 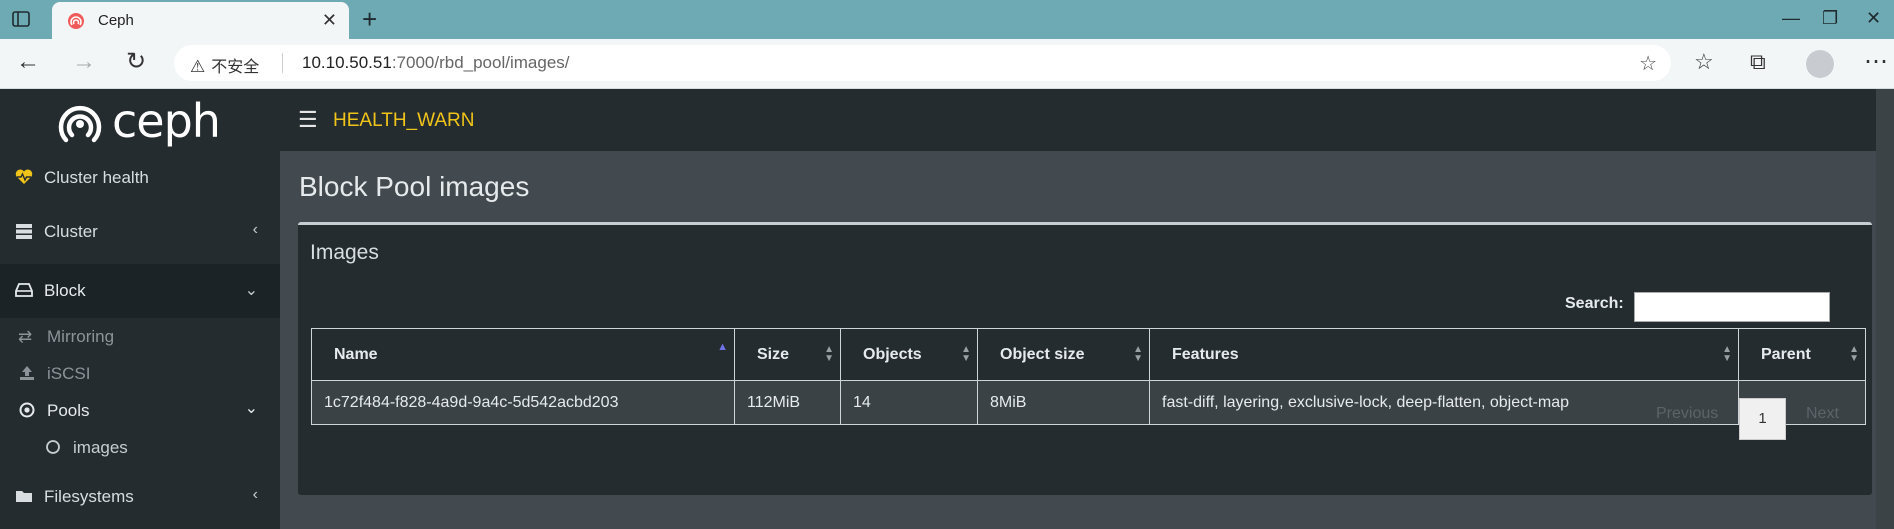 I want to click on block-submenu: ⇄ Mirroring iSCSI Pools ⌄ images, so click(x=140, y=393).